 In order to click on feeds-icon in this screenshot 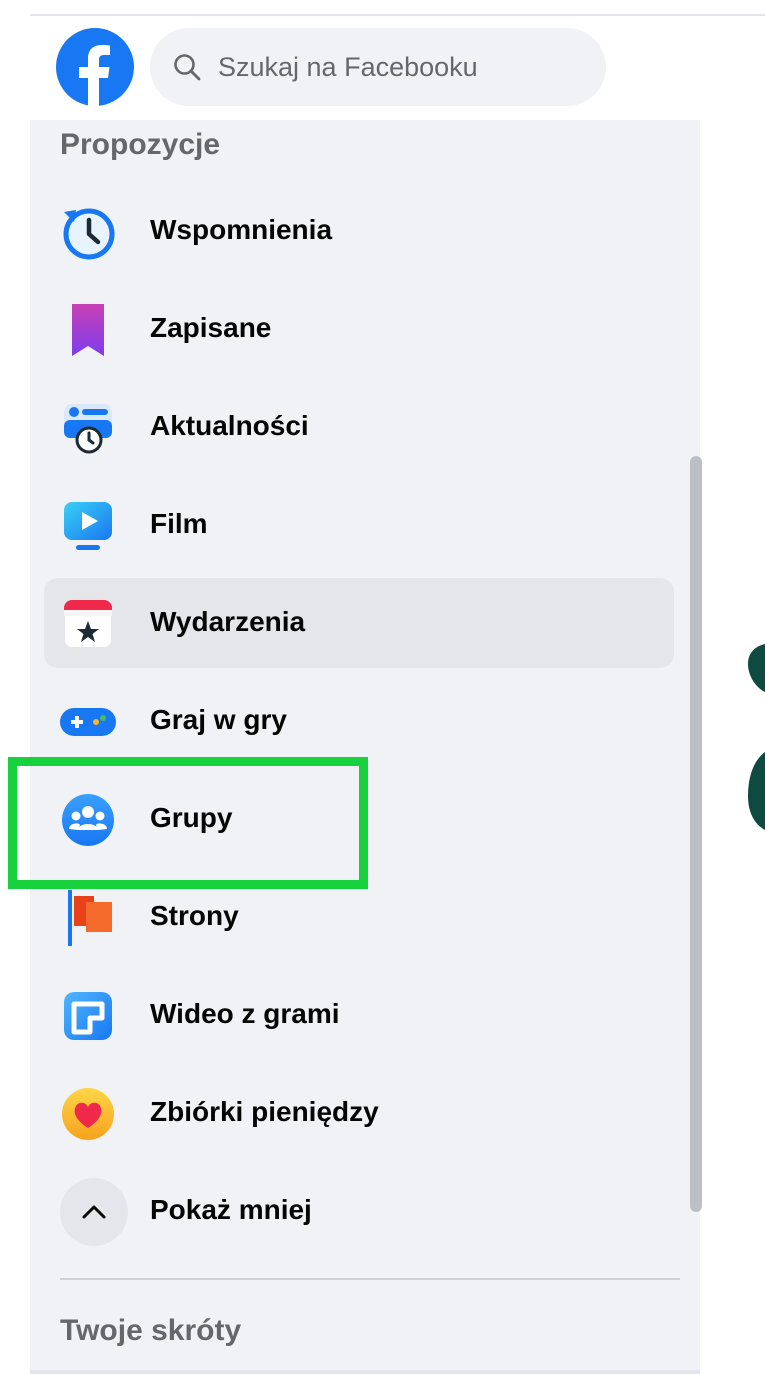, I will do `click(88, 429)`.